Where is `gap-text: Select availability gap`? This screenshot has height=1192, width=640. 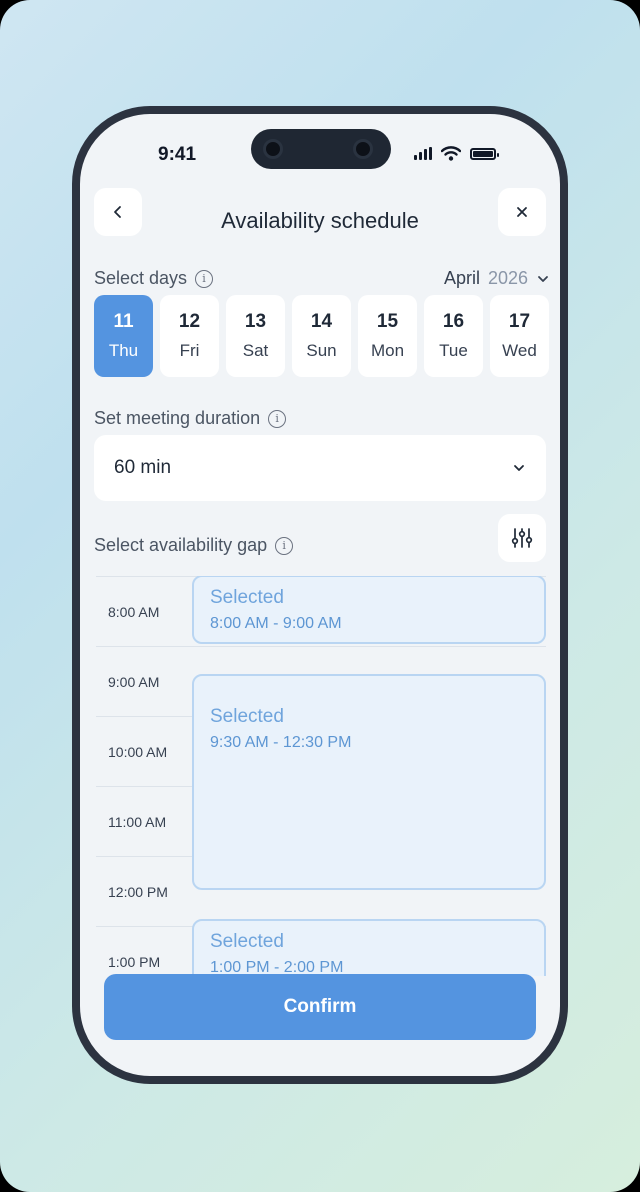
gap-text: Select availability gap is located at coordinates (181, 545).